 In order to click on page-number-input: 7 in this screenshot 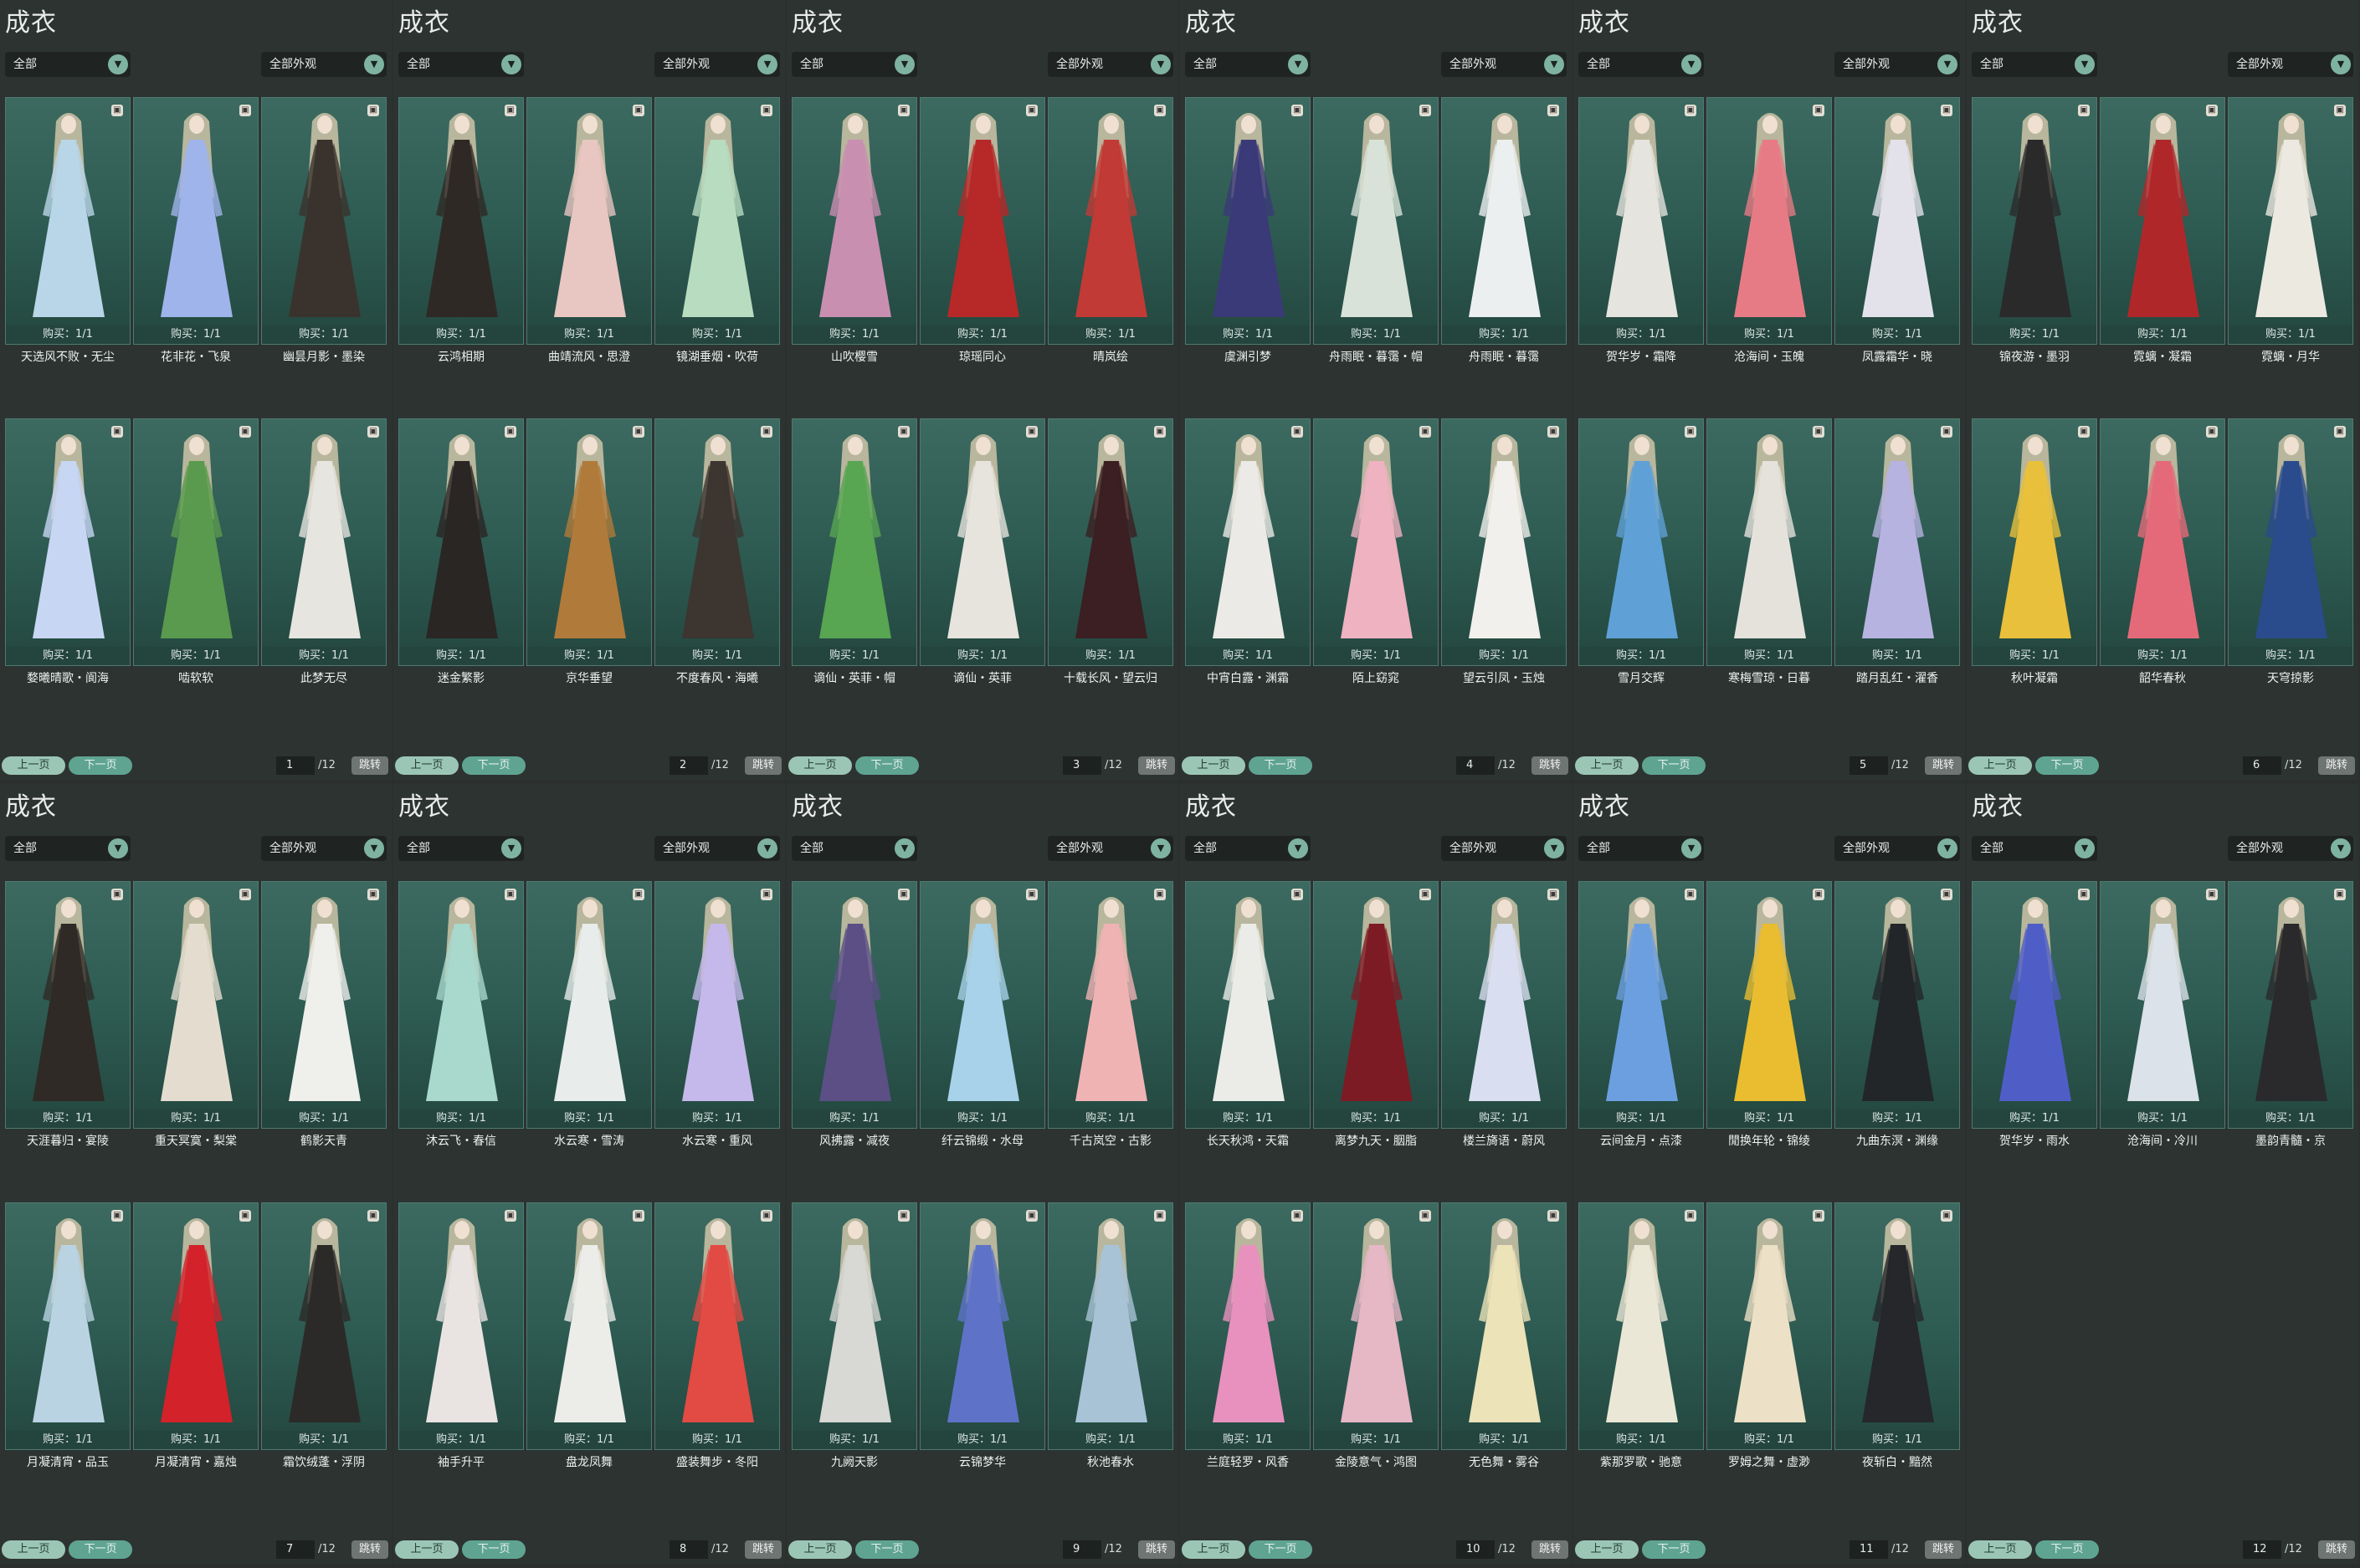, I will do `click(295, 1549)`.